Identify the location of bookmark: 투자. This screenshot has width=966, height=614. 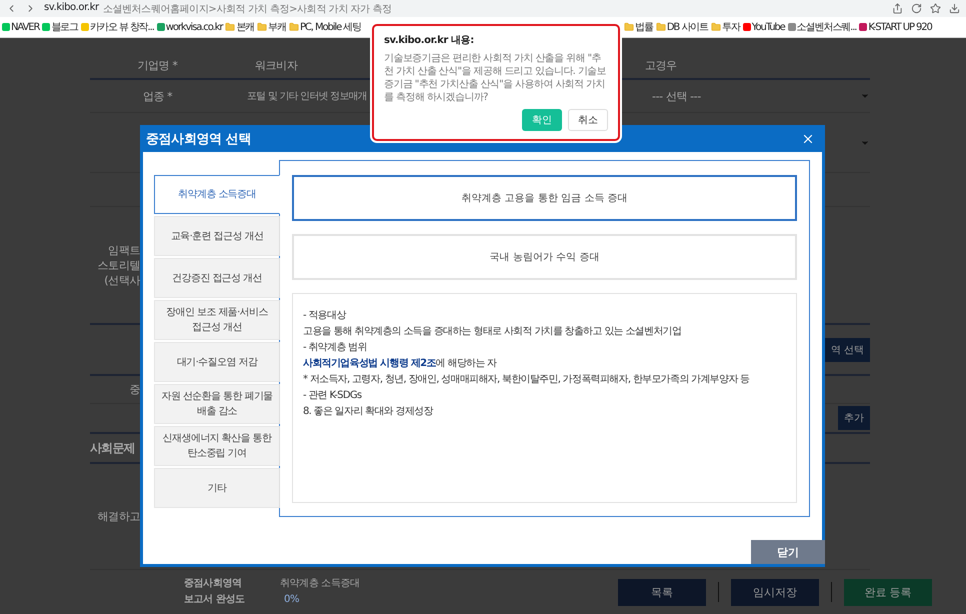
(725, 27).